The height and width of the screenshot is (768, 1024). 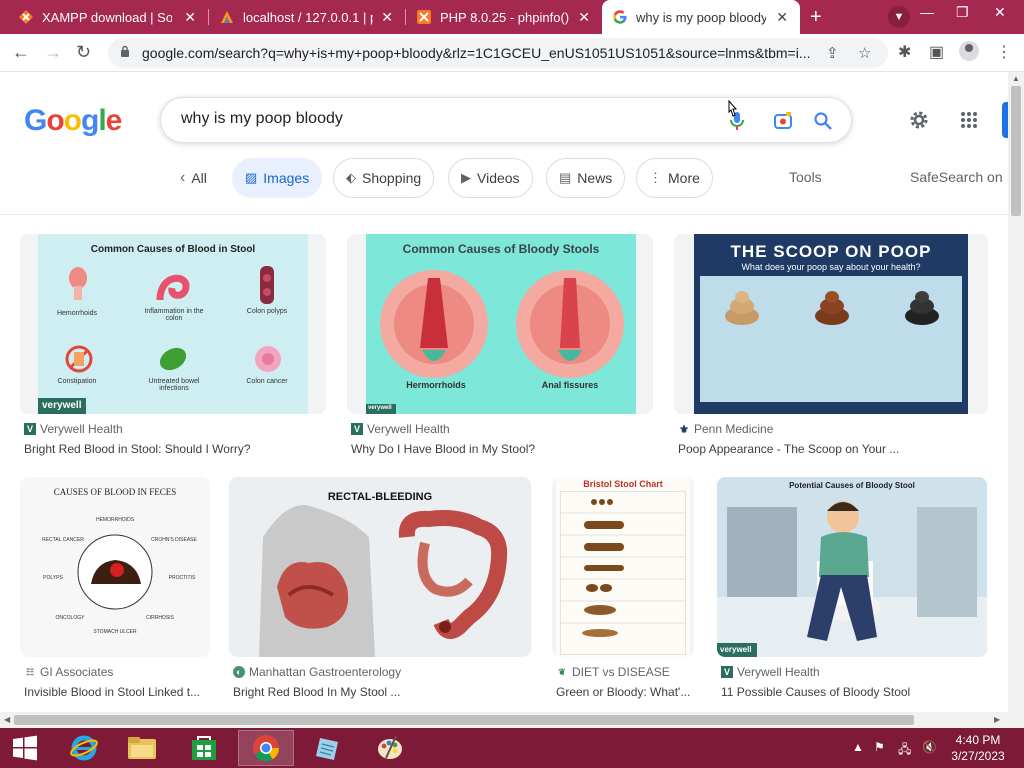 I want to click on horizontal-scrollbar: ◀ ▶, so click(x=504, y=720).